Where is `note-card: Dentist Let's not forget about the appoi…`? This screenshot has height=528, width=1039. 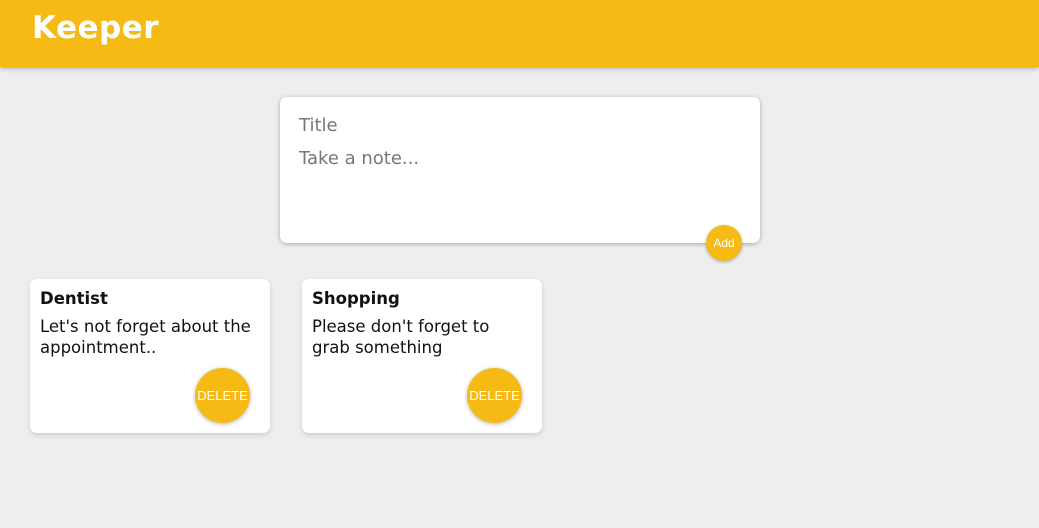
note-card: Dentist Let's not forget about the appoi… is located at coordinates (150, 356).